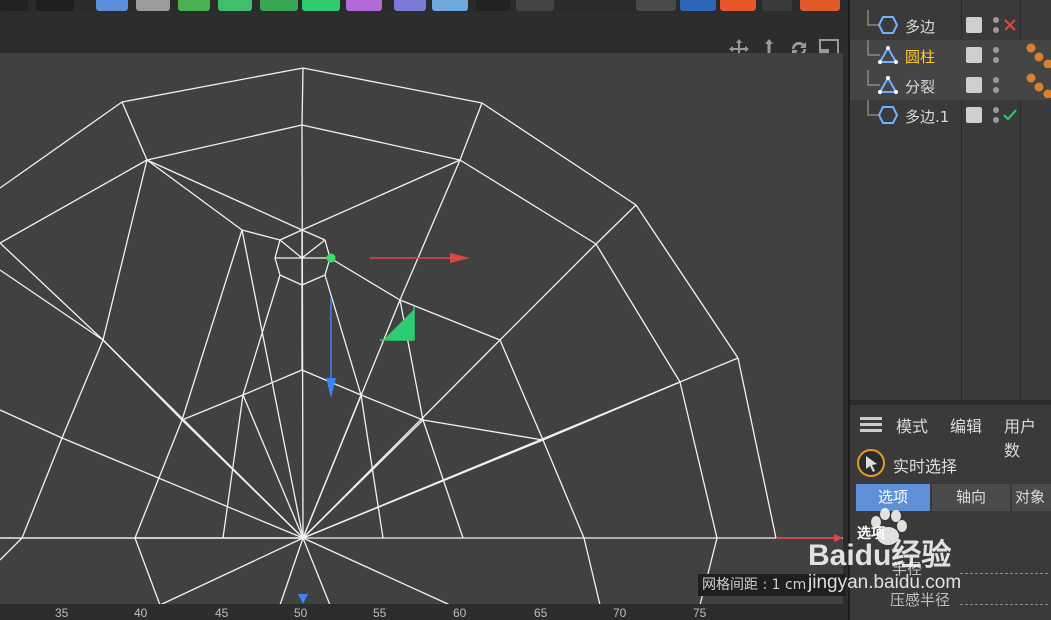  I want to click on render-tool-icon, so click(777, 5).